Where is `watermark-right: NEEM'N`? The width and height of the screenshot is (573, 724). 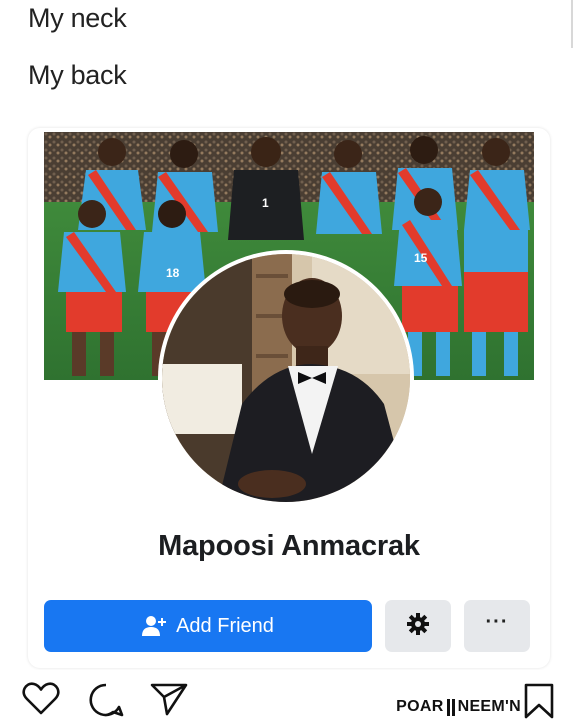
watermark-right: NEEM'N is located at coordinates (489, 706).